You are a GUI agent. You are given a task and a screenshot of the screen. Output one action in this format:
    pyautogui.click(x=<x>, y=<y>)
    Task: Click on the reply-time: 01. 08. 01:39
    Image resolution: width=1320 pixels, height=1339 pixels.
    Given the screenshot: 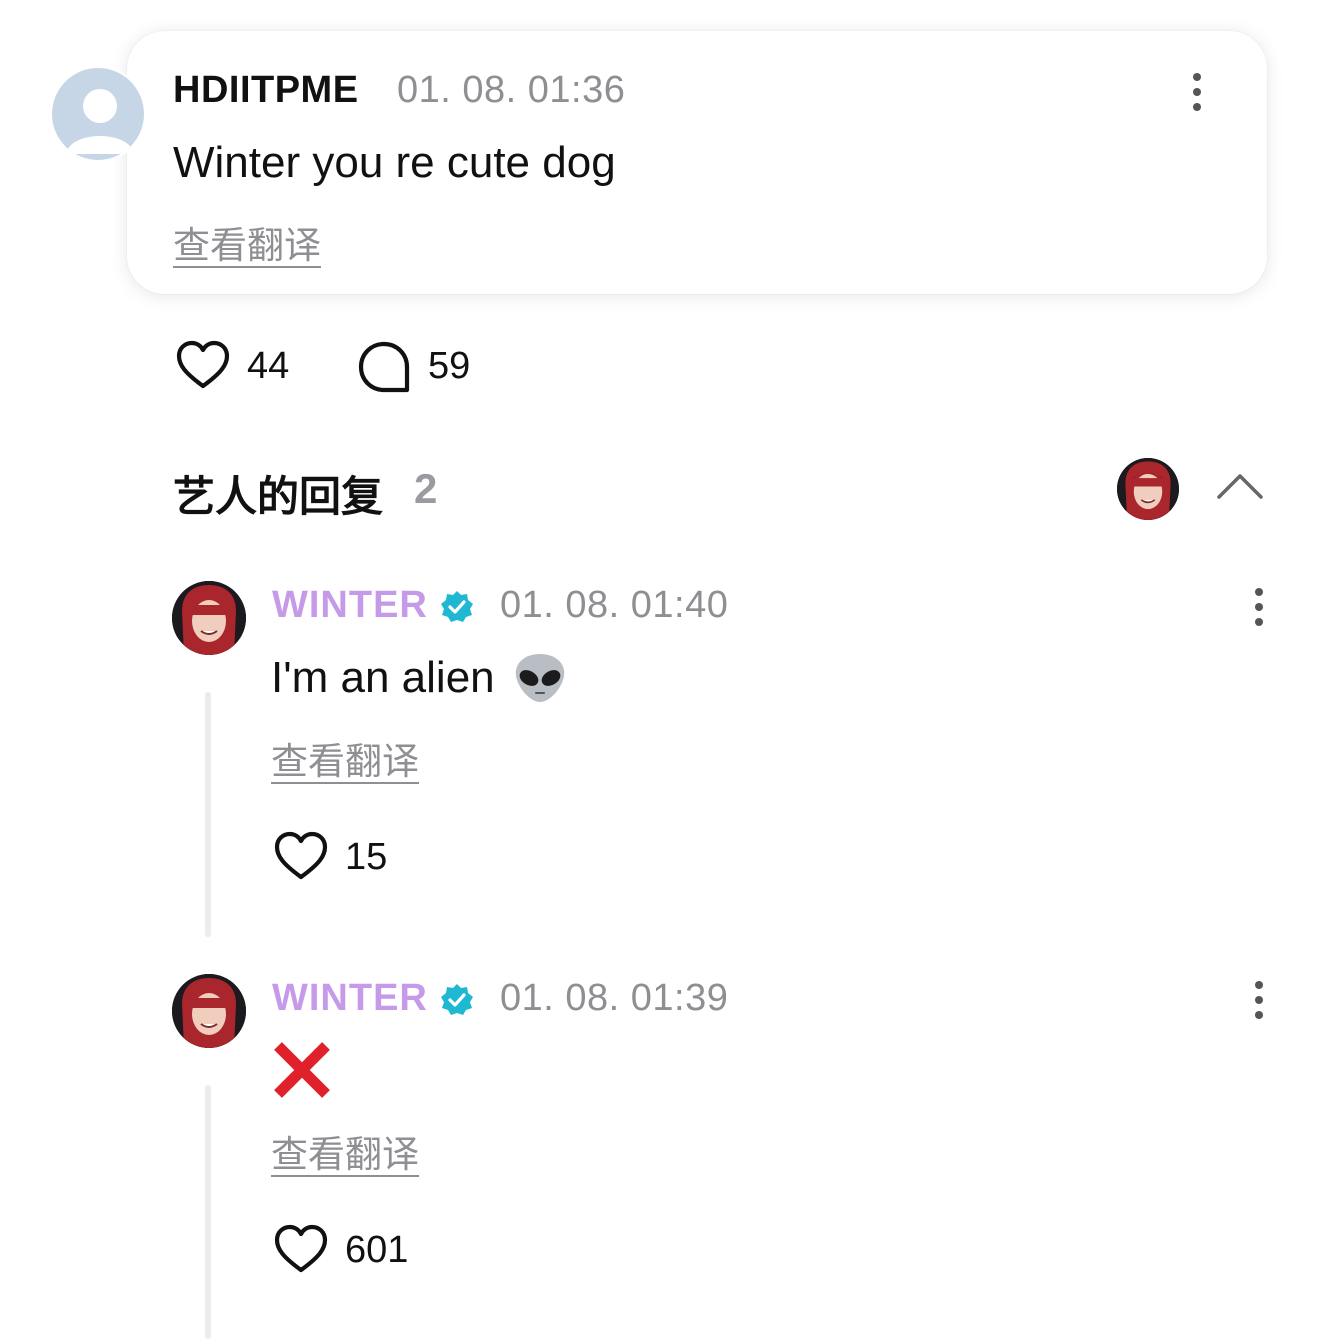 What is the action you would take?
    pyautogui.click(x=614, y=998)
    